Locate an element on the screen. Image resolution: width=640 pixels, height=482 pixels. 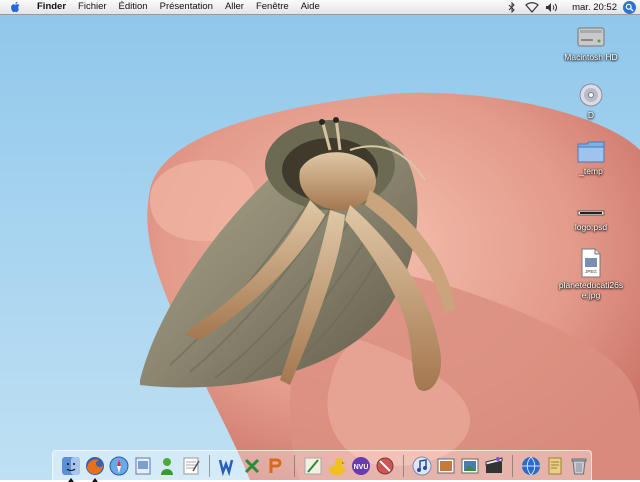
preview-icon is located at coordinates (143, 466).